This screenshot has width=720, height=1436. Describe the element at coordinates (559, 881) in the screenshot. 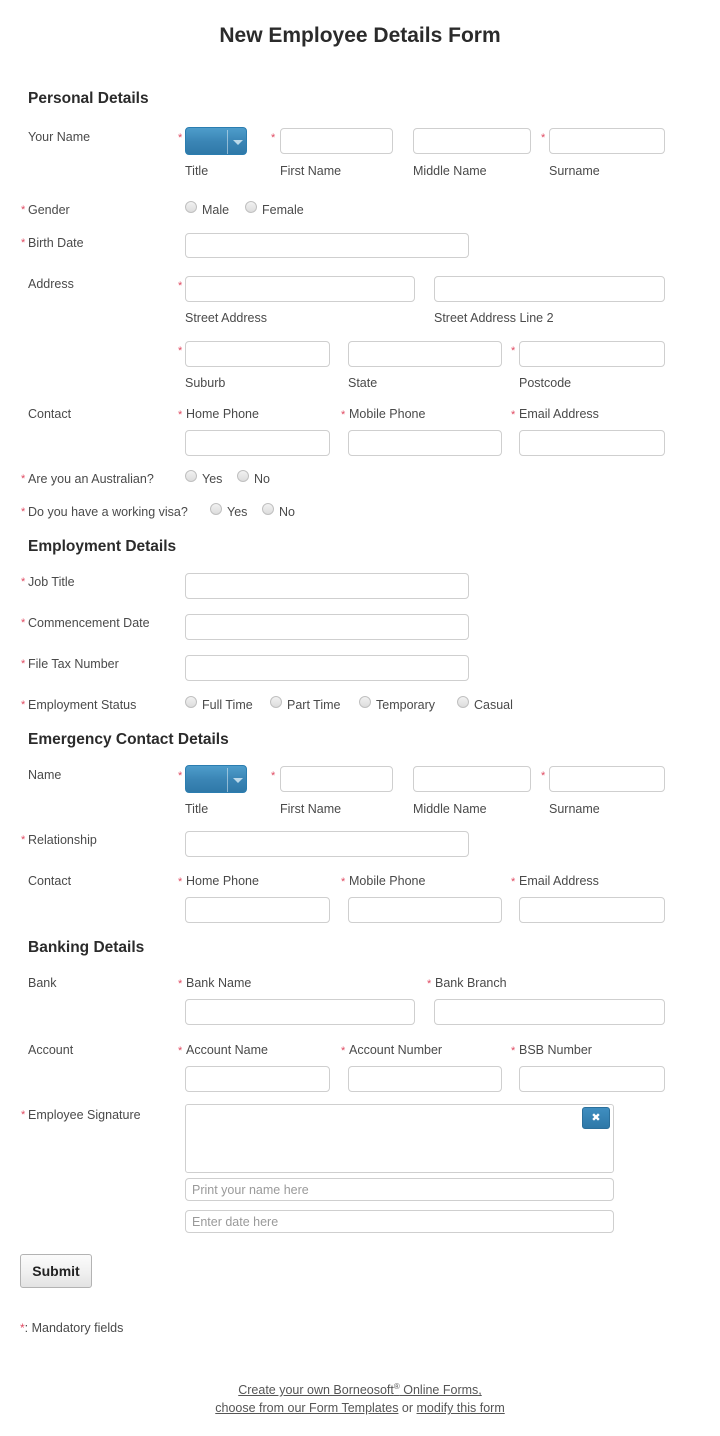

I see `sublabel-emergency-email-address: Email Address` at that location.